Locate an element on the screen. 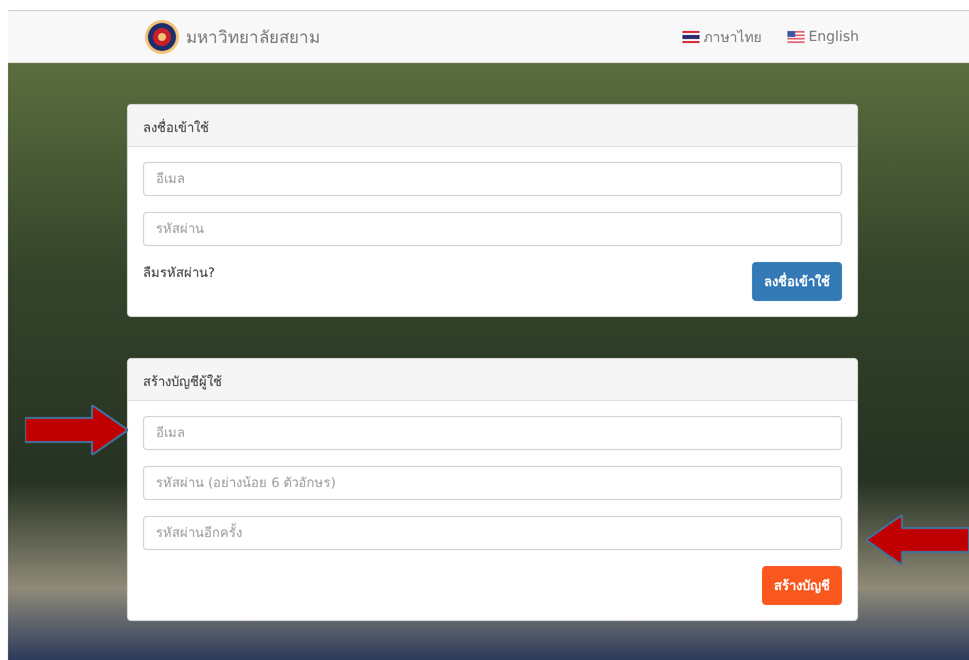 This screenshot has height=660, width=969. striped-flag-icon is located at coordinates (691, 36).